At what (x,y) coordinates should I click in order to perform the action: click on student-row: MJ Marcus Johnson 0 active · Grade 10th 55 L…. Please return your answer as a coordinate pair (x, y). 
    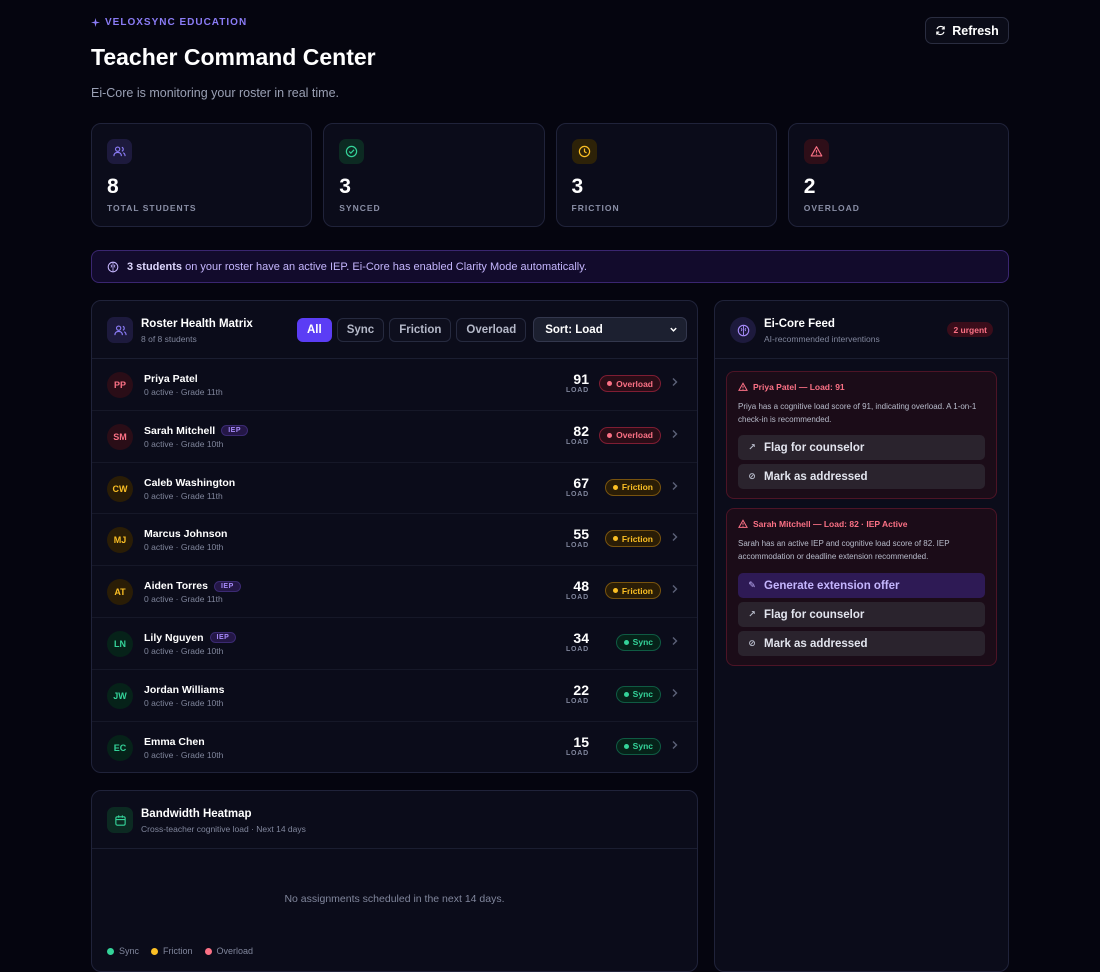
    Looking at the image, I should click on (394, 540).